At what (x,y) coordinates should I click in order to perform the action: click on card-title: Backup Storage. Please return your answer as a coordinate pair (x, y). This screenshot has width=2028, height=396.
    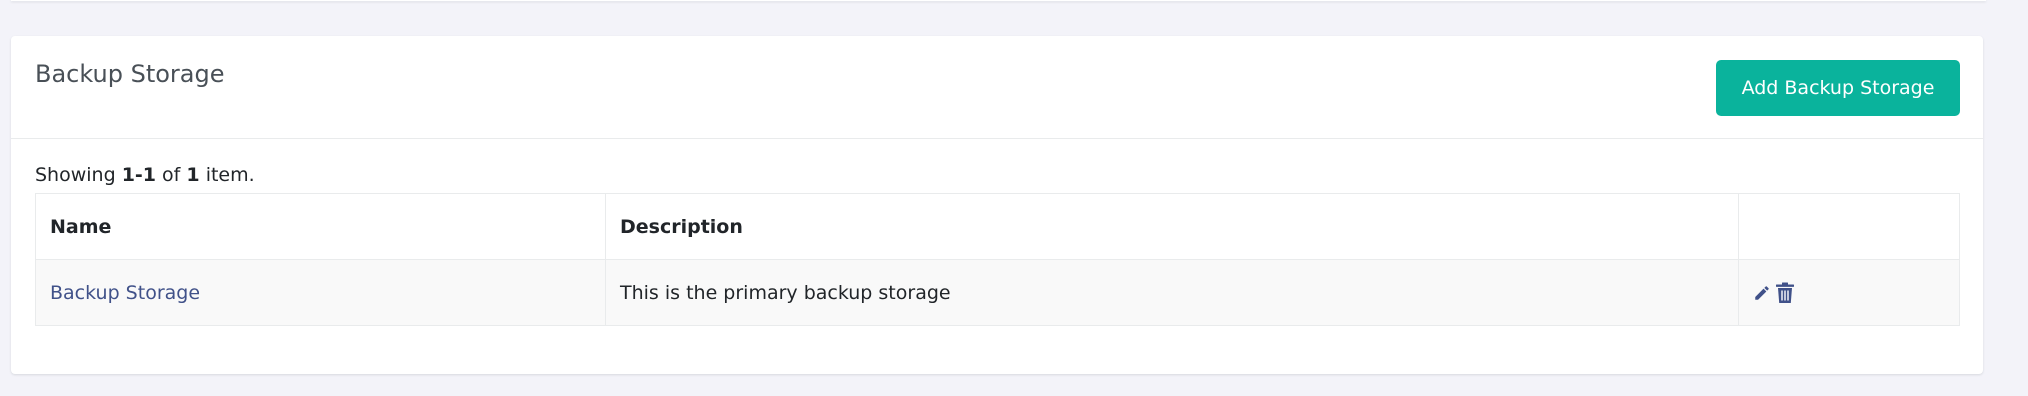
    Looking at the image, I should click on (130, 74).